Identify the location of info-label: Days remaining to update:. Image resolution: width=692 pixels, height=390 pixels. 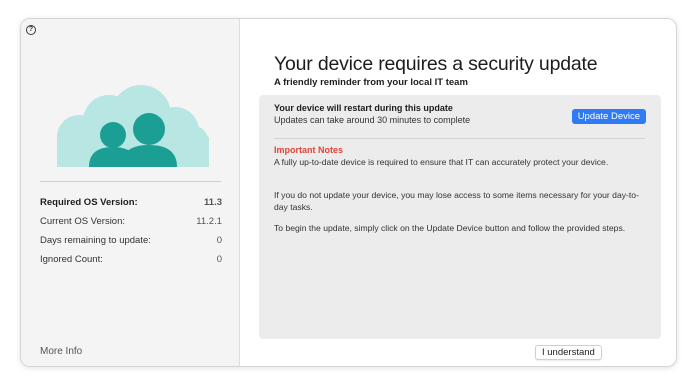
(95, 240).